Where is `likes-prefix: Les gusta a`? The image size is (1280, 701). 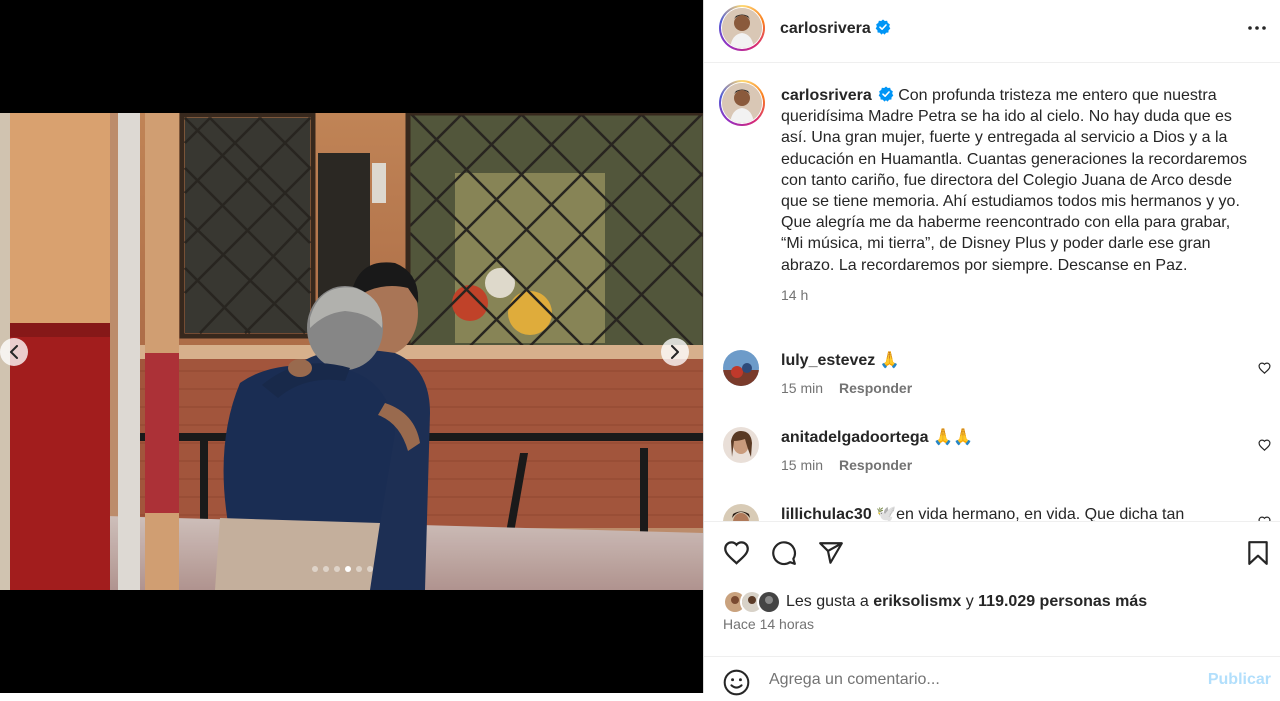 likes-prefix: Les gusta a is located at coordinates (827, 601).